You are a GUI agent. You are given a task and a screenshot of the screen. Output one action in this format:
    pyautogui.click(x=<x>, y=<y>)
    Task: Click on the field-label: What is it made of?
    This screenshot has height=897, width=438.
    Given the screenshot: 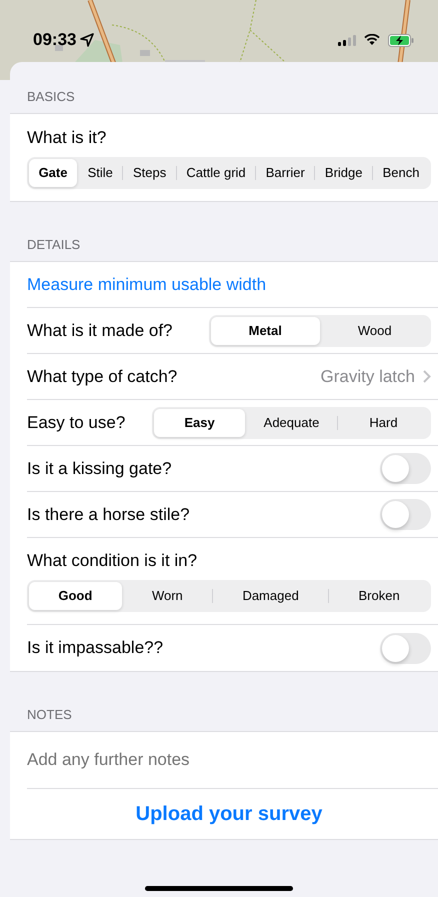 What is the action you would take?
    pyautogui.click(x=100, y=331)
    